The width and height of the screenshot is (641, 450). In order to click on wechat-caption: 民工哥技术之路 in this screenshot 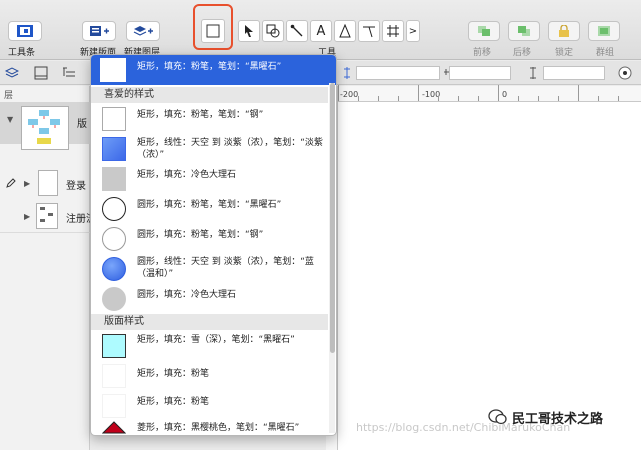, I will do `click(558, 419)`.